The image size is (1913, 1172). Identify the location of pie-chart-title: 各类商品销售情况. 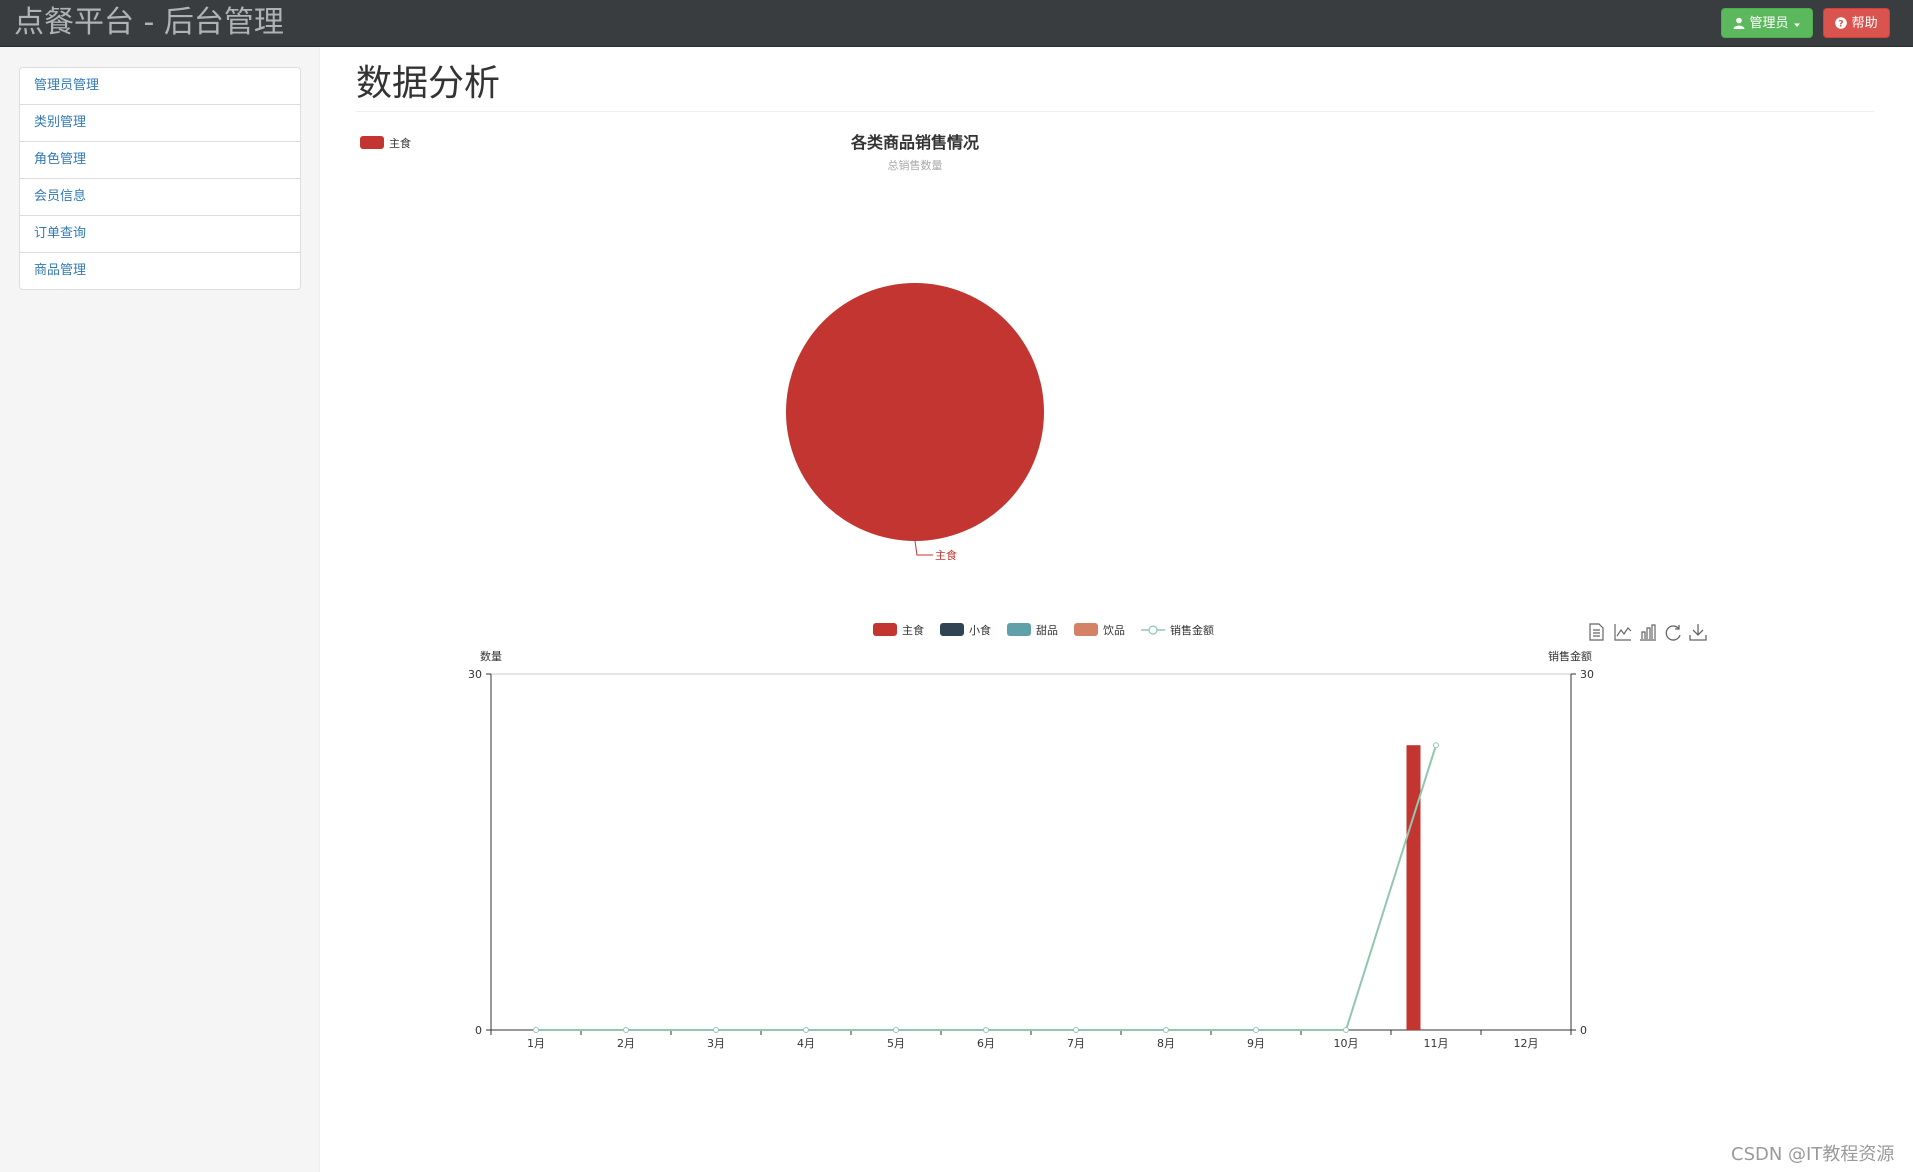
(914, 142).